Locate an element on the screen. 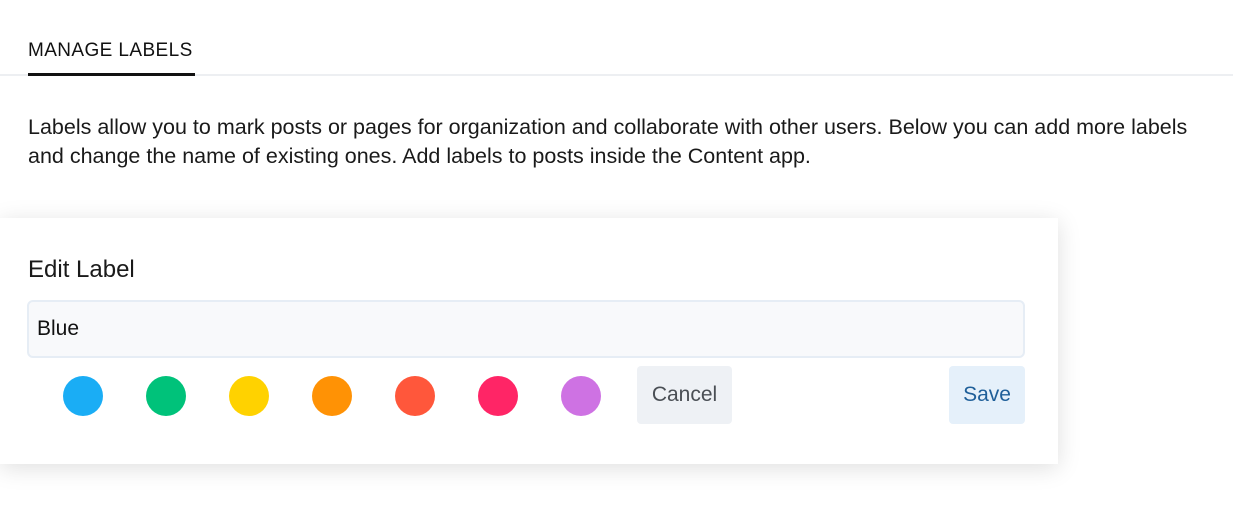 Image resolution: width=1233 pixels, height=523 pixels. color-swatch-green is located at coordinates (166, 396).